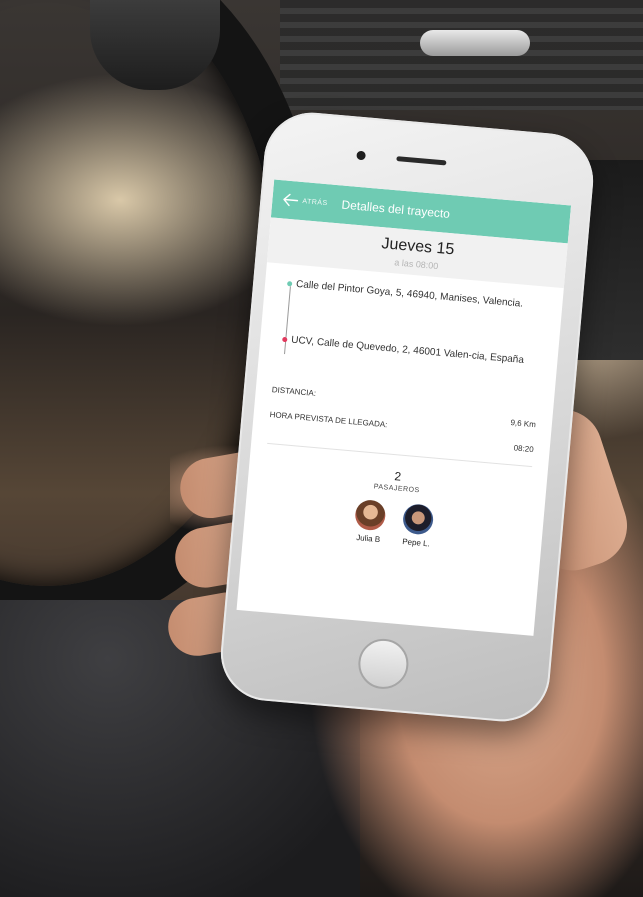 The height and width of the screenshot is (897, 643). Describe the element at coordinates (421, 161) in the screenshot. I see `earpiece-speaker` at that location.